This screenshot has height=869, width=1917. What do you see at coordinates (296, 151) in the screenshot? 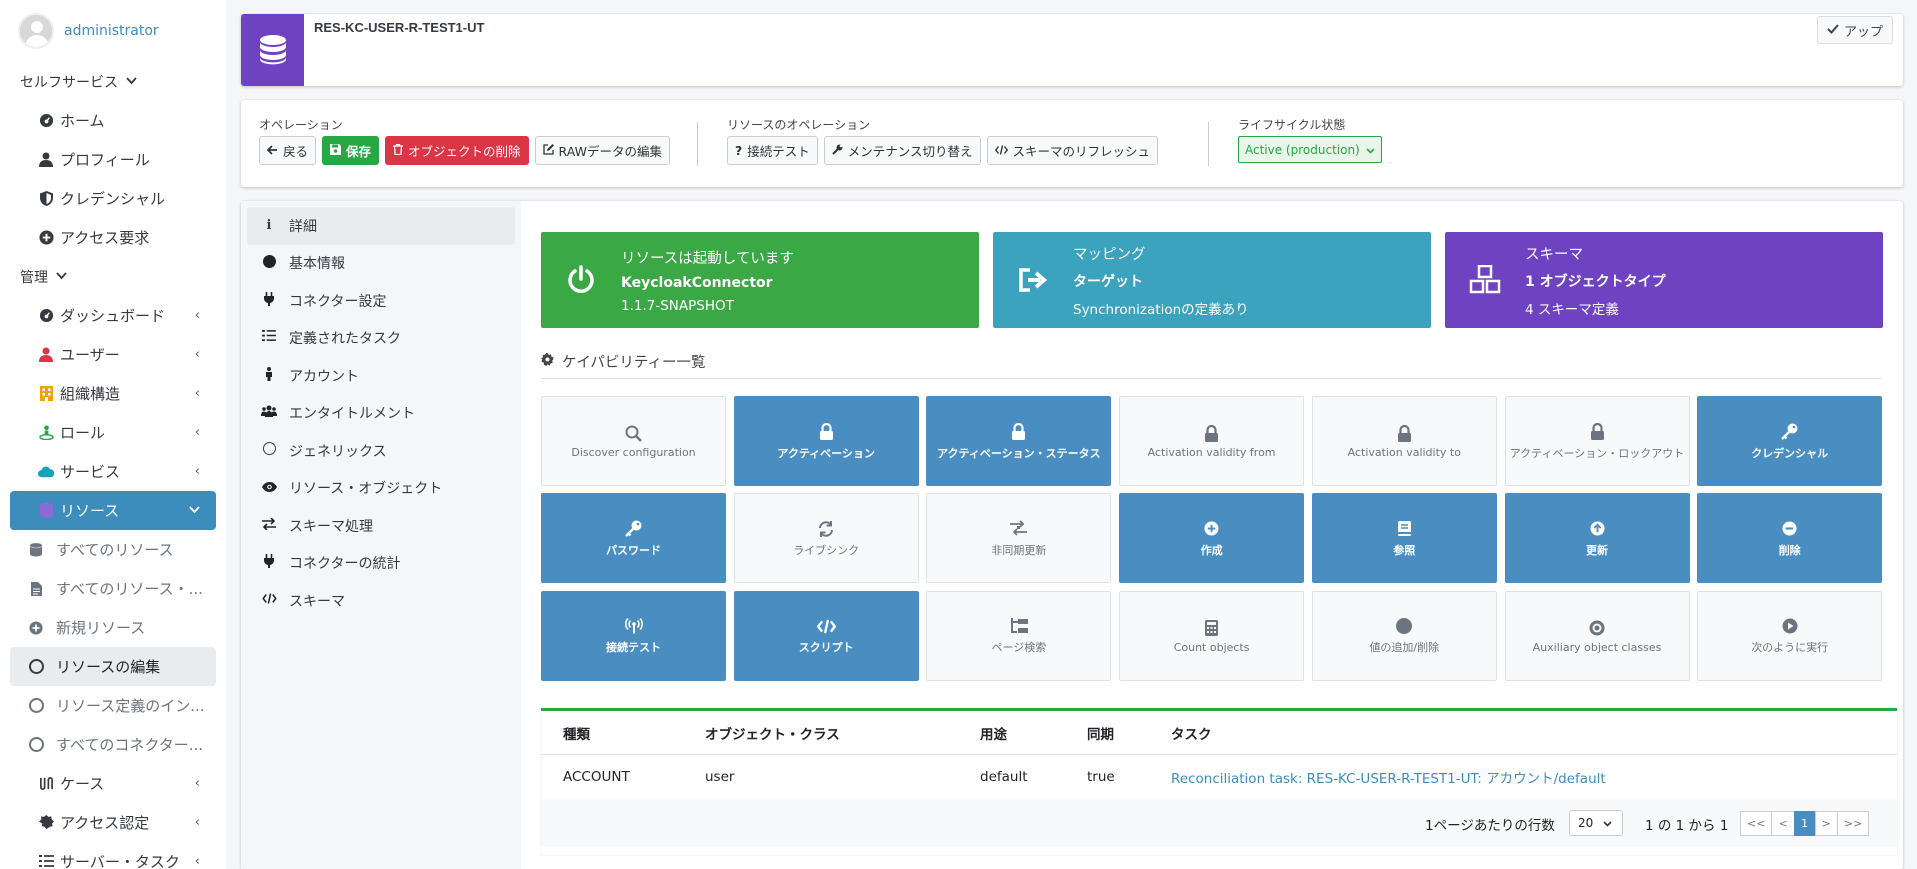
I see `back-button-label: 戻る` at bounding box center [296, 151].